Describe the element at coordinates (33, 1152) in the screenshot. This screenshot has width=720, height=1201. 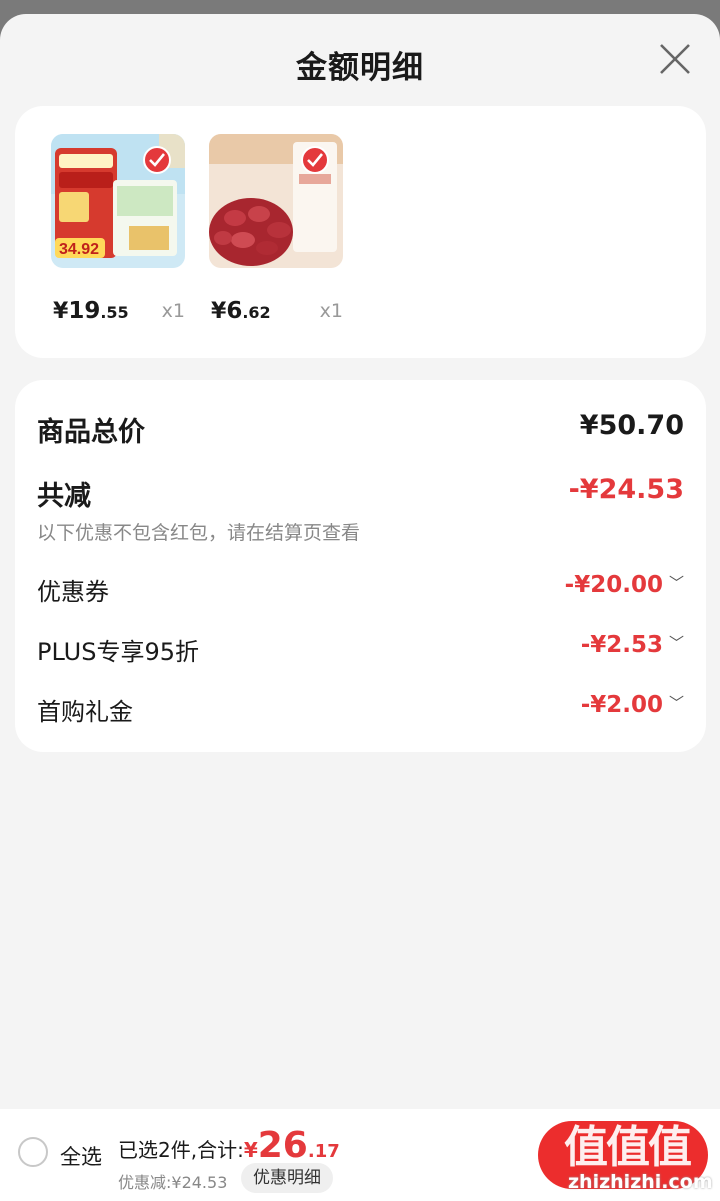
I see `select-all-radio` at that location.